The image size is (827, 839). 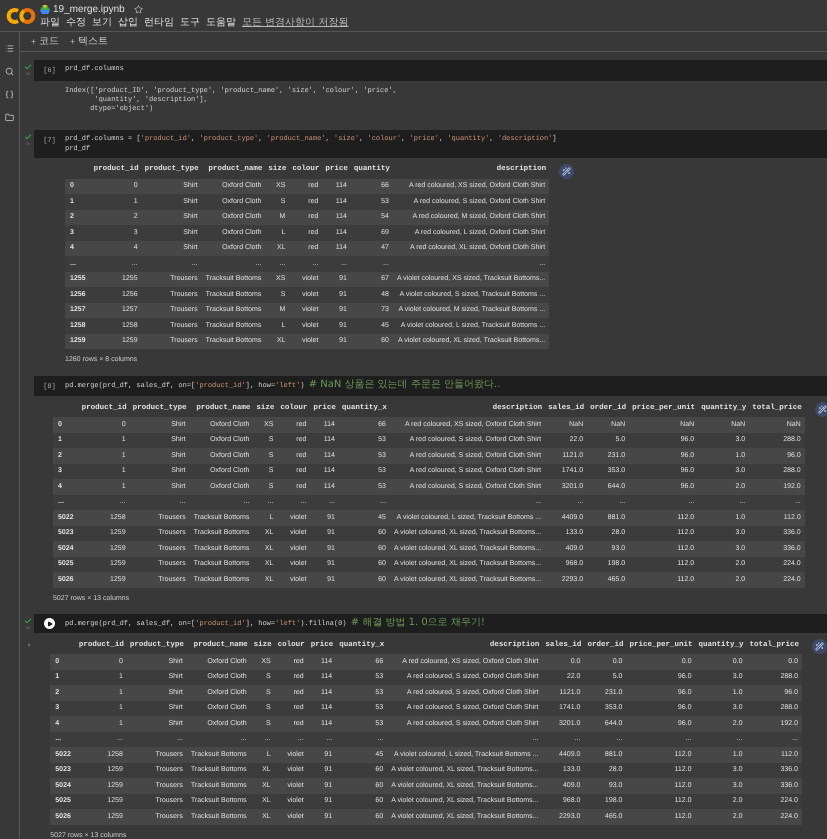 What do you see at coordinates (88, 41) in the screenshot?
I see `add-cell-button: 텍스트` at bounding box center [88, 41].